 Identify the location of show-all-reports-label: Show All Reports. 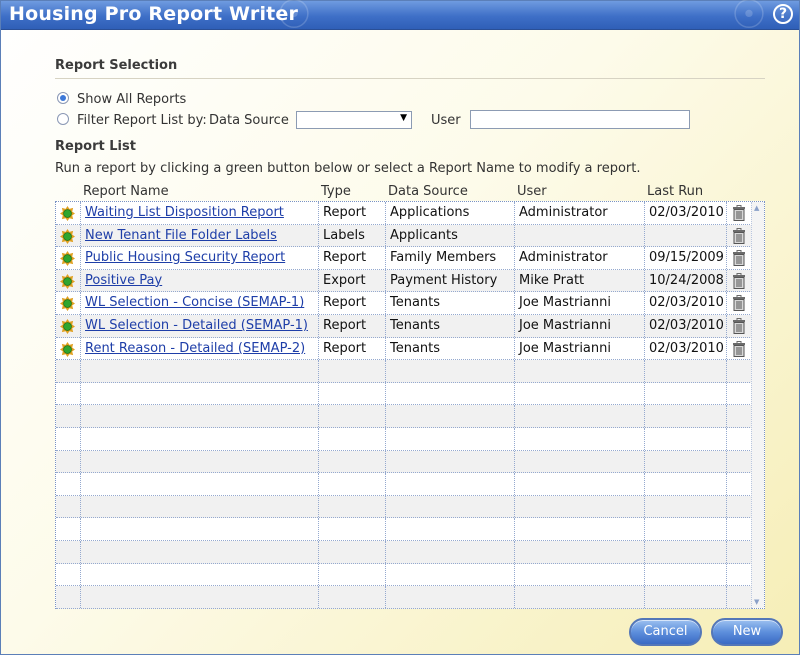
(132, 99).